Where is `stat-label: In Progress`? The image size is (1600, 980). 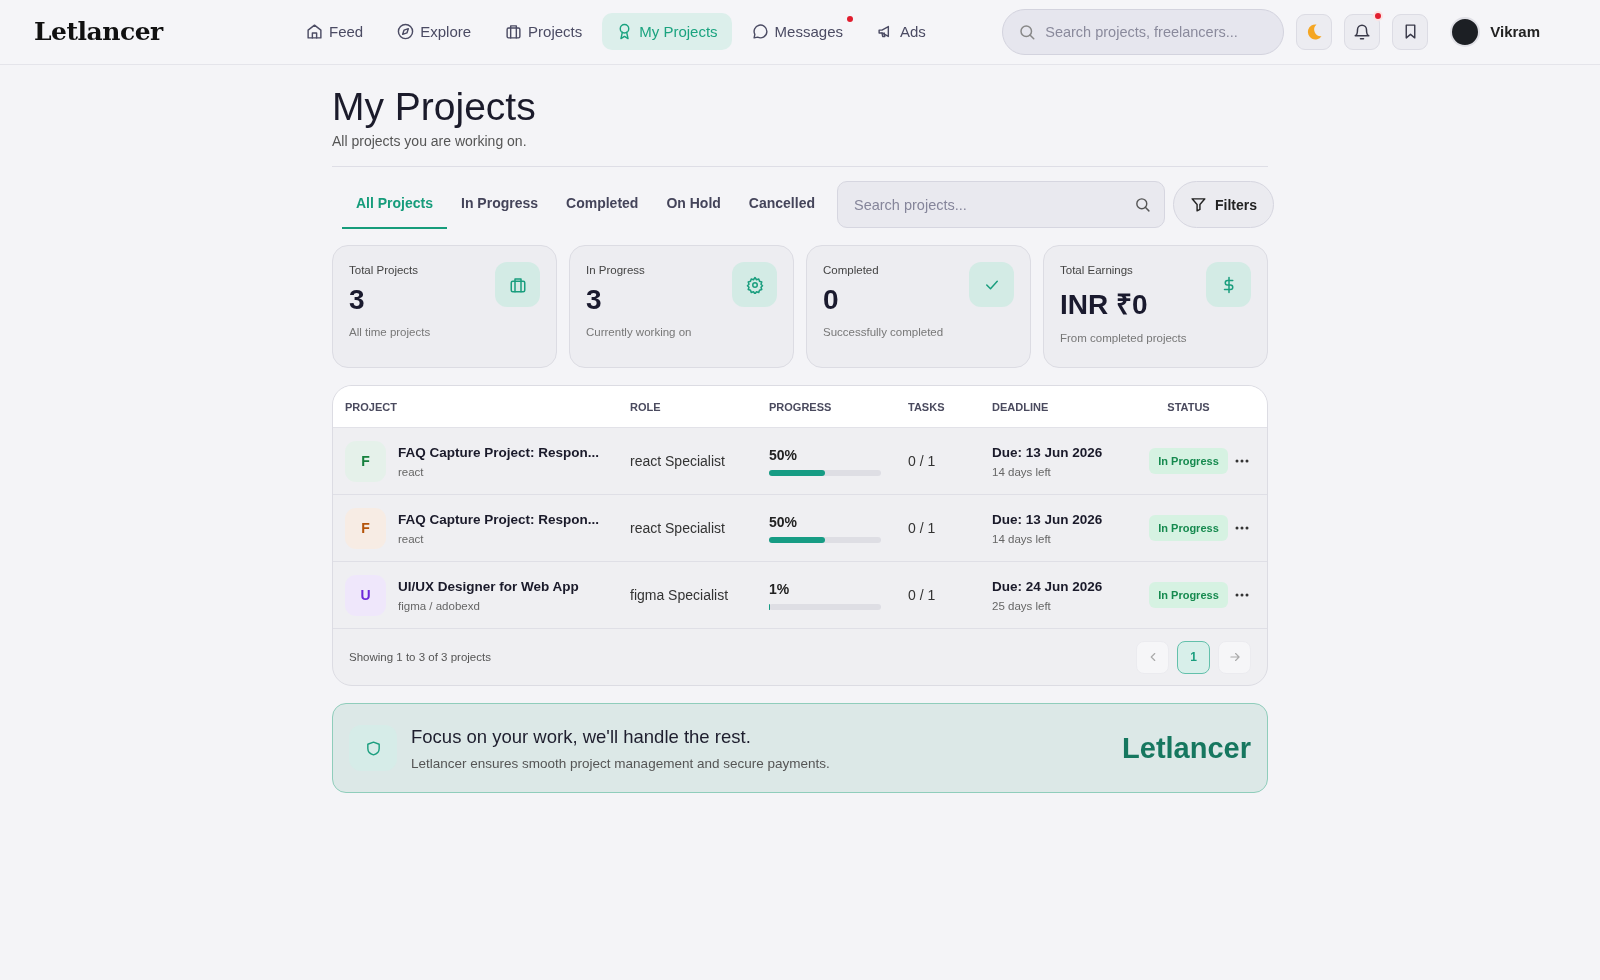 stat-label: In Progress is located at coordinates (616, 270).